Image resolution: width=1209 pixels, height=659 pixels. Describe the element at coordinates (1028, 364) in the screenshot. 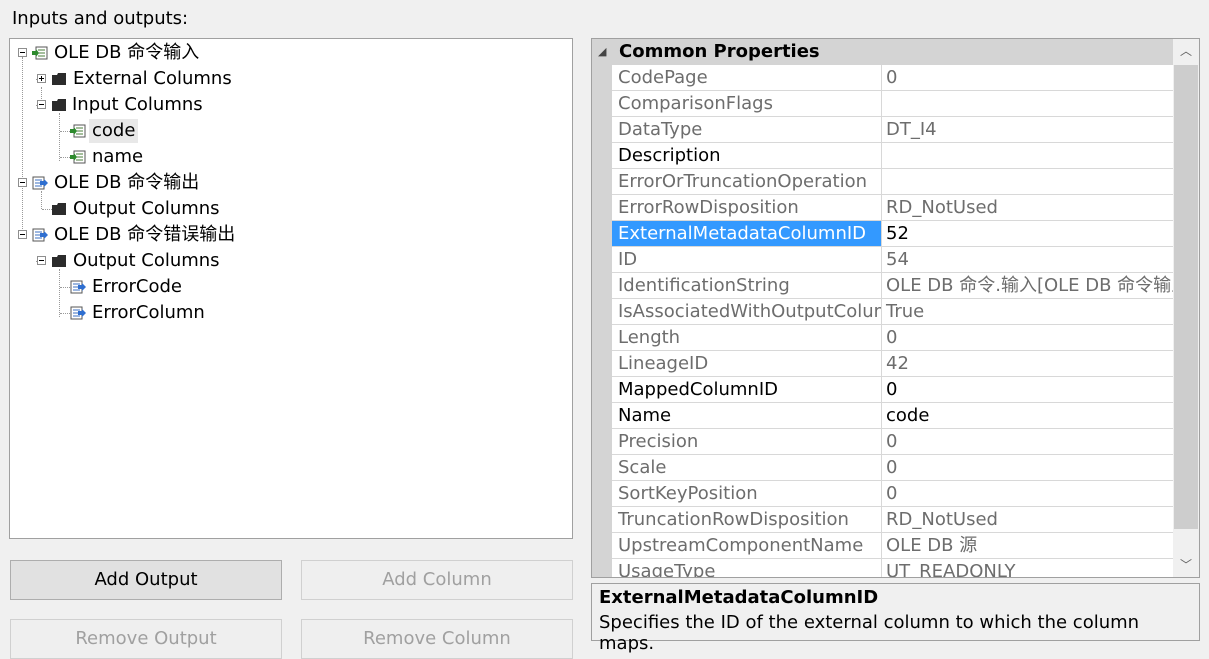

I see `property-value: 42` at that location.